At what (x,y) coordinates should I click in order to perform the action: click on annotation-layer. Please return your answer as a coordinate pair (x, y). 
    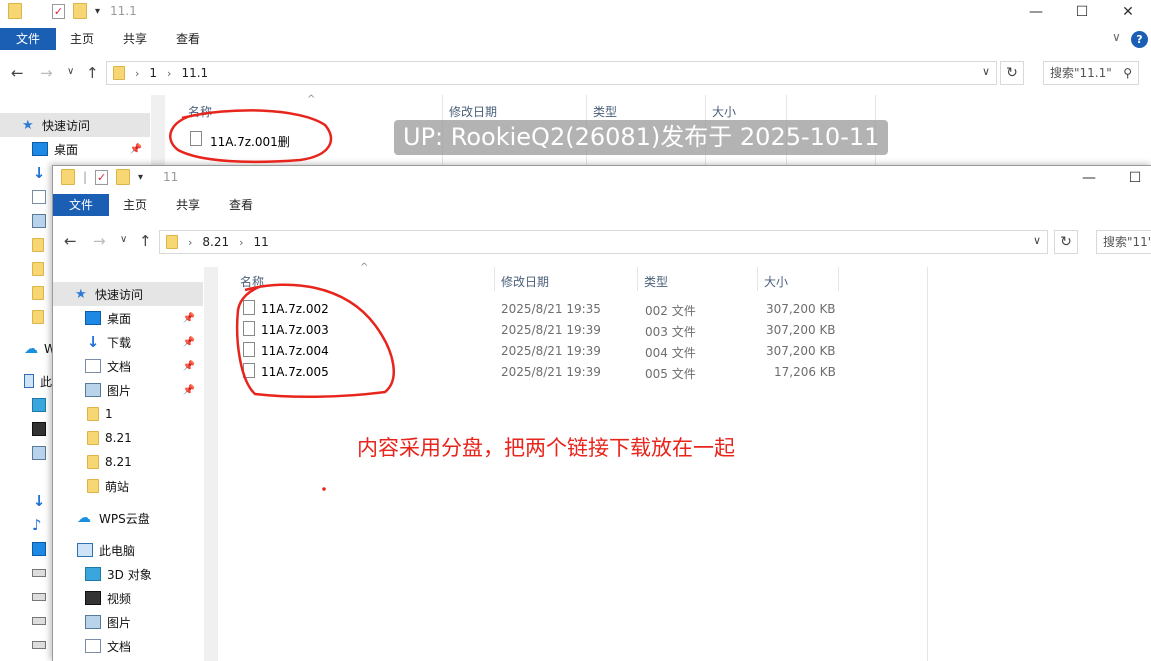
    Looking at the image, I should click on (282, 300).